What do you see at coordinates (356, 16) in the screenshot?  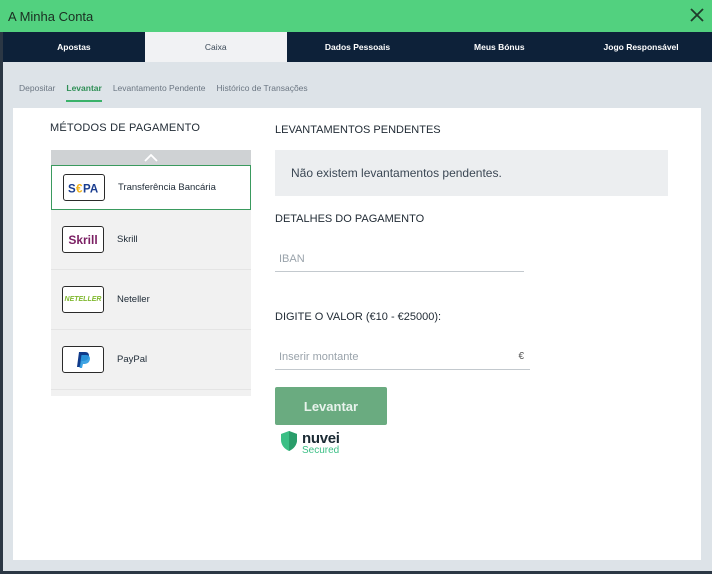 I see `modal-header: A Minha Conta` at bounding box center [356, 16].